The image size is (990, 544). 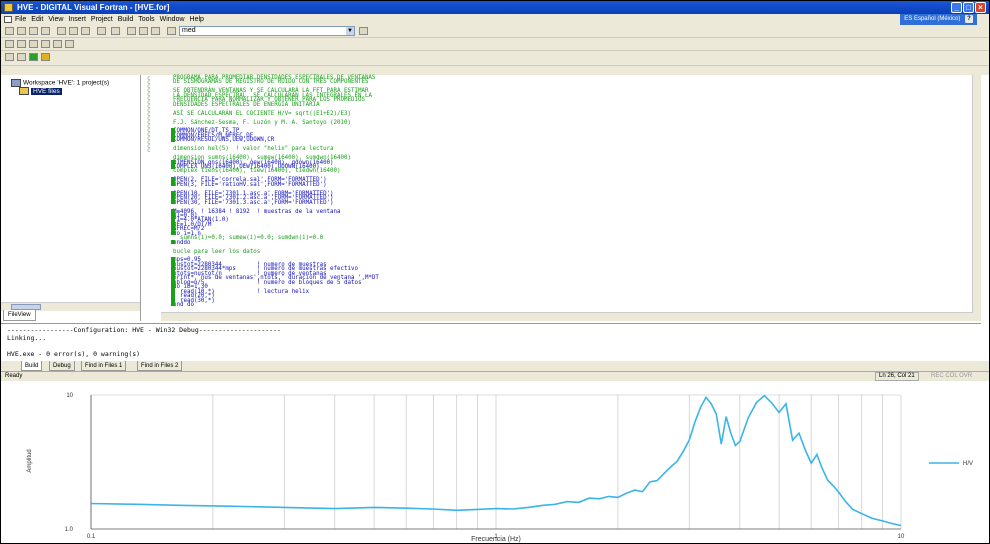 I want to click on menu-file: File, so click(x=20, y=19).